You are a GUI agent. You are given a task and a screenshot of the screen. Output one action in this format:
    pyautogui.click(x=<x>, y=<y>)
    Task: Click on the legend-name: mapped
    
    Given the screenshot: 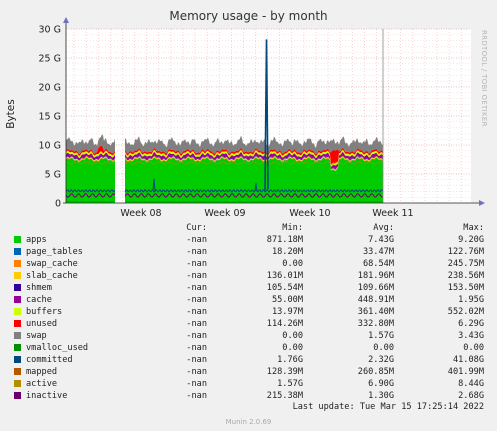 What is the action you would take?
    pyautogui.click(x=42, y=372)
    